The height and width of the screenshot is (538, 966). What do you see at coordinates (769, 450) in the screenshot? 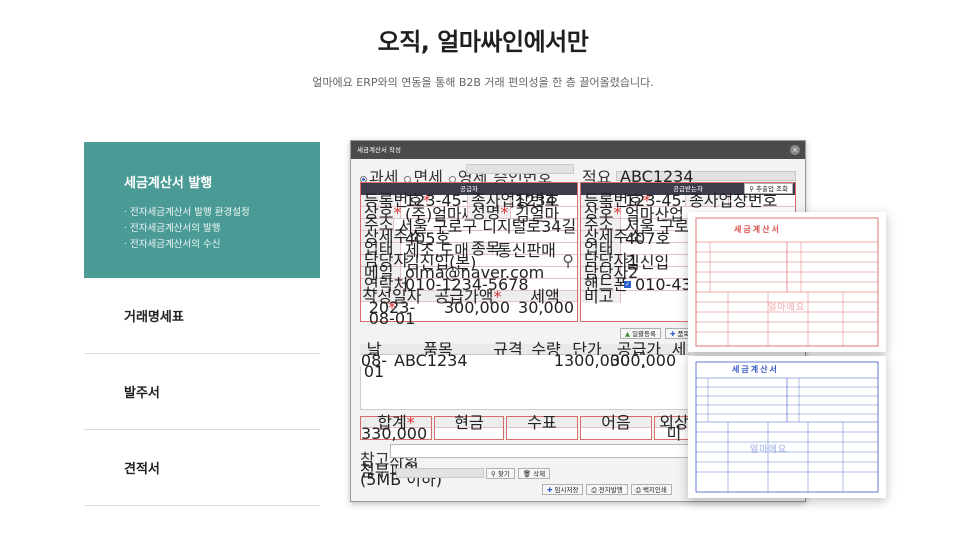
I see `blue-form-watermark: 얼마에요` at bounding box center [769, 450].